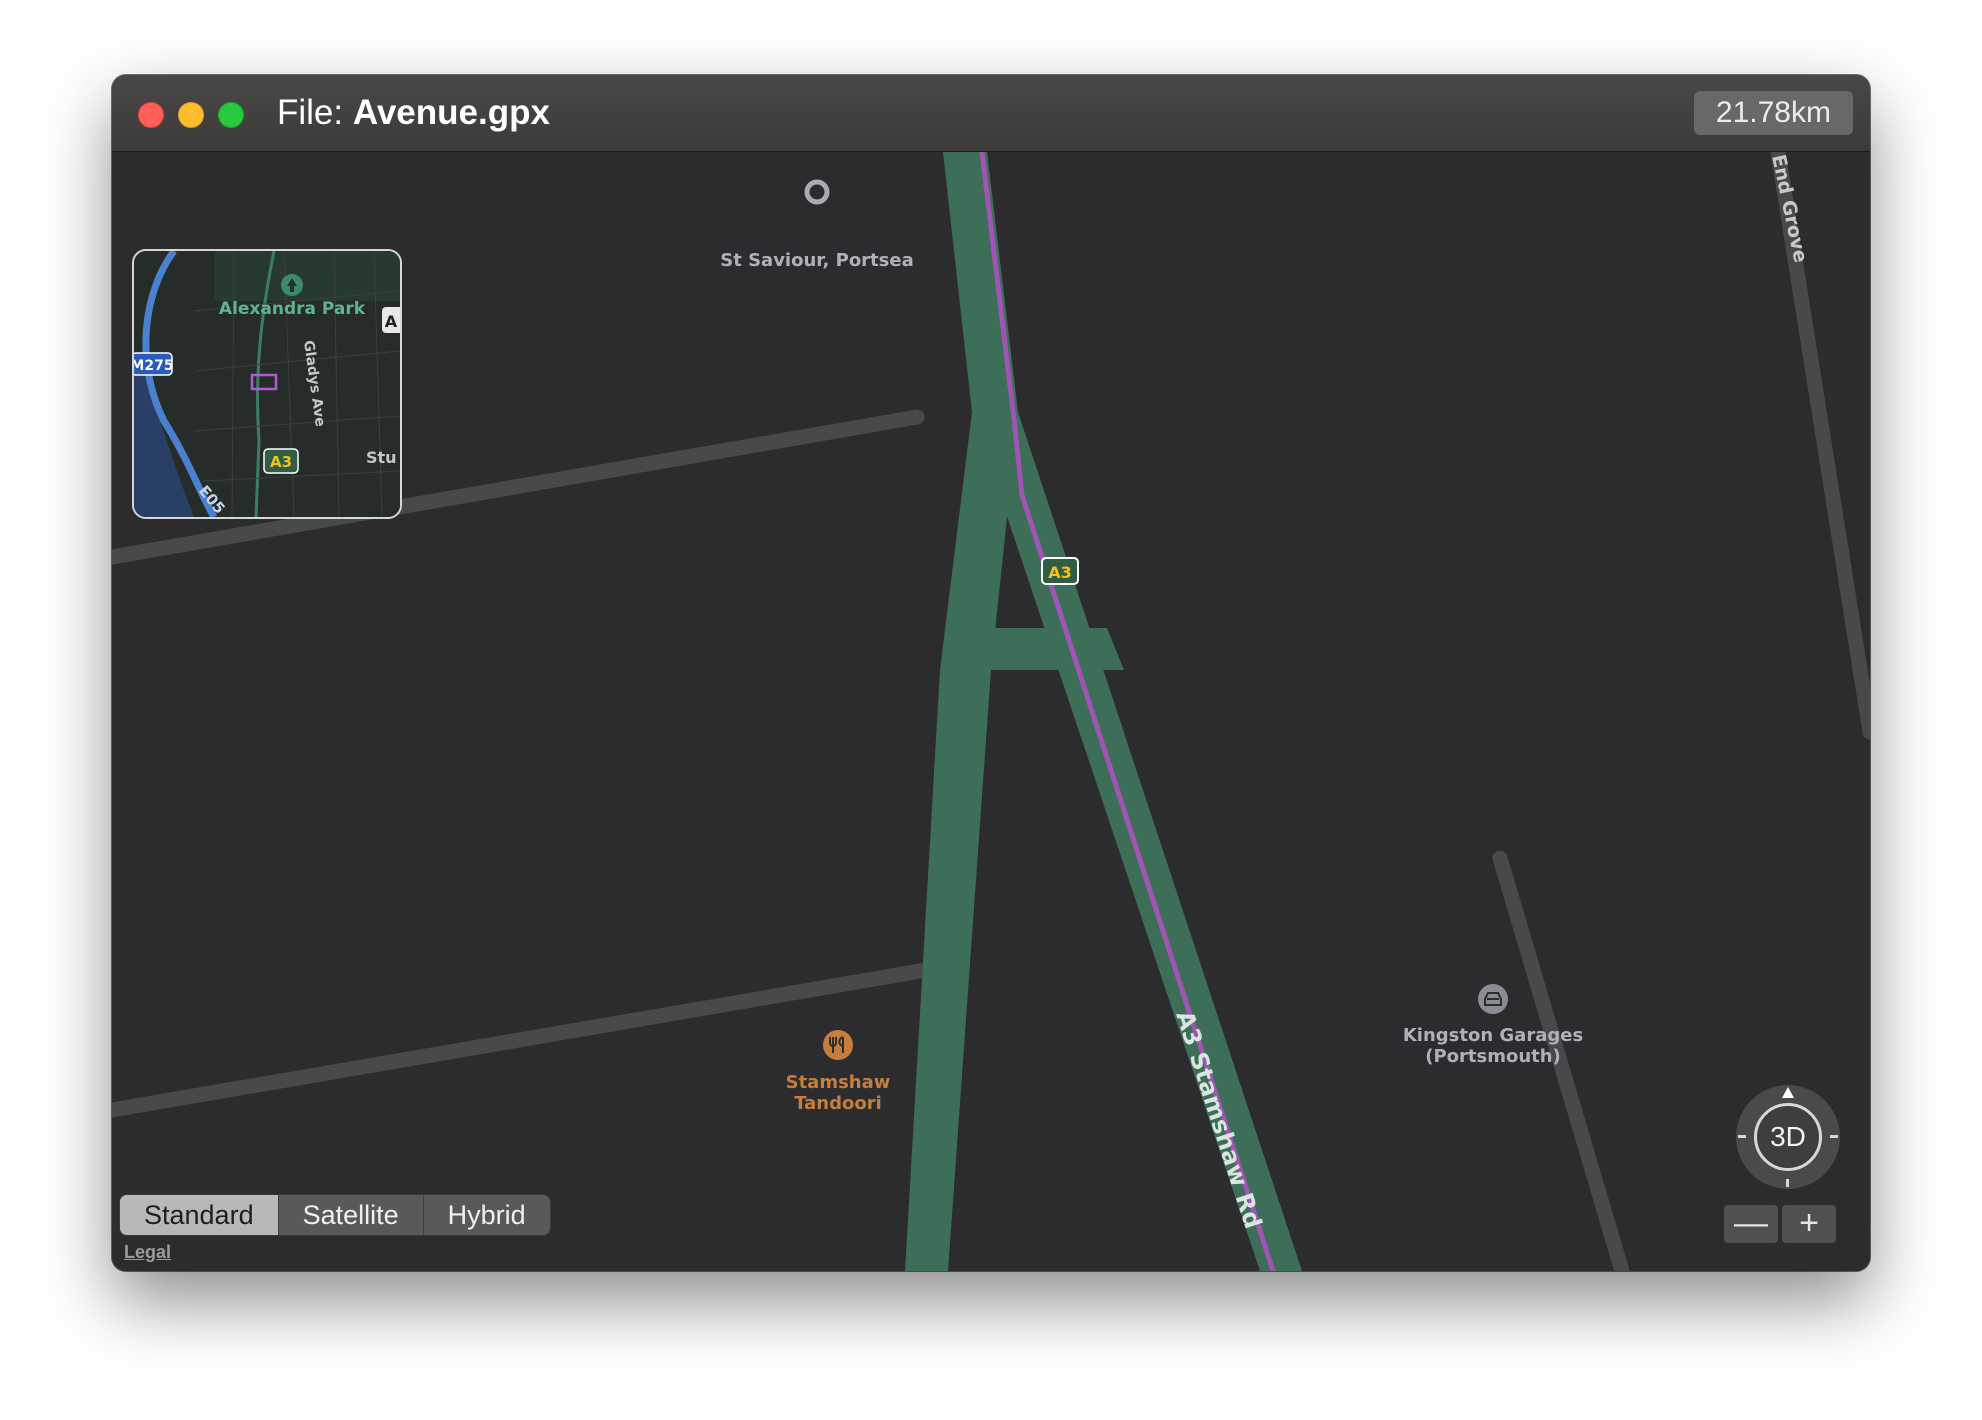 The image size is (1982, 1420). I want to click on close-button, so click(151, 115).